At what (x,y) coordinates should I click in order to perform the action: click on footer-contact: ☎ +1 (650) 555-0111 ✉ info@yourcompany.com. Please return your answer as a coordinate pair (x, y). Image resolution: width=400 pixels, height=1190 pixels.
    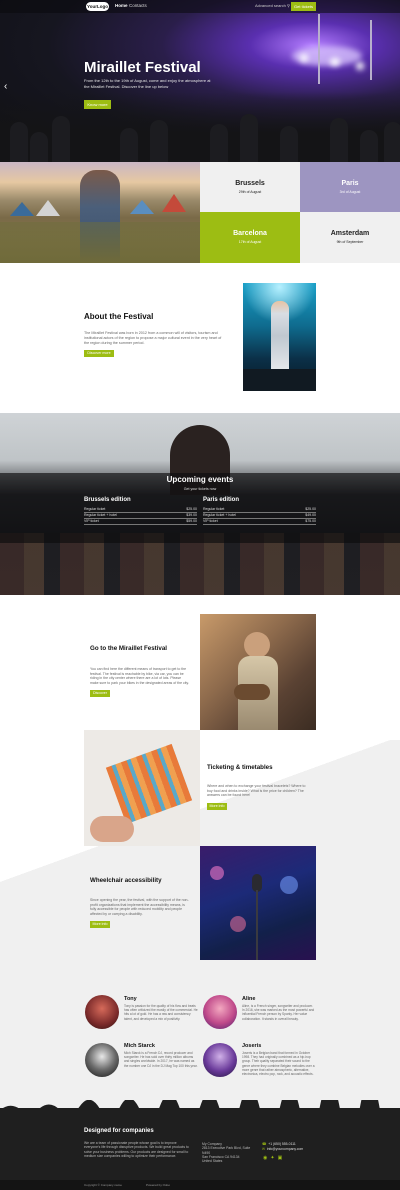
    Looking at the image, I should click on (282, 1147).